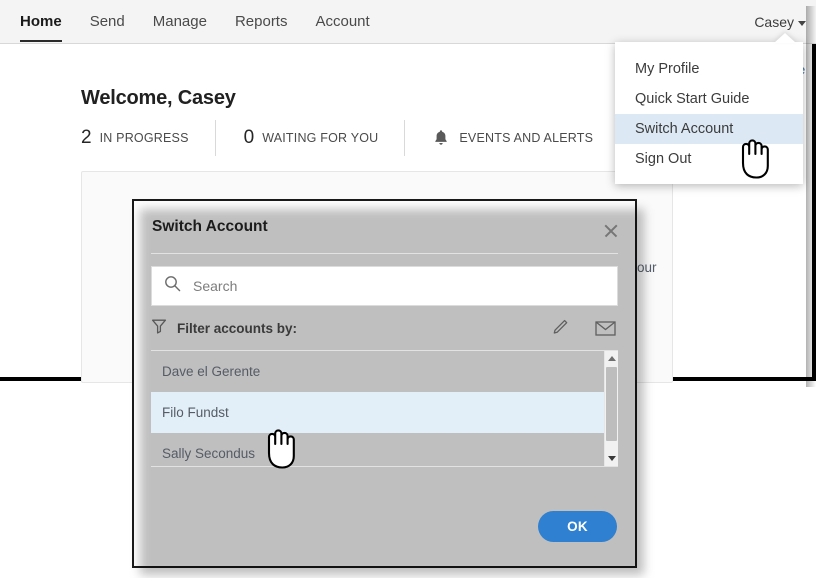  I want to click on nav-item-manage: Manage, so click(180, 22).